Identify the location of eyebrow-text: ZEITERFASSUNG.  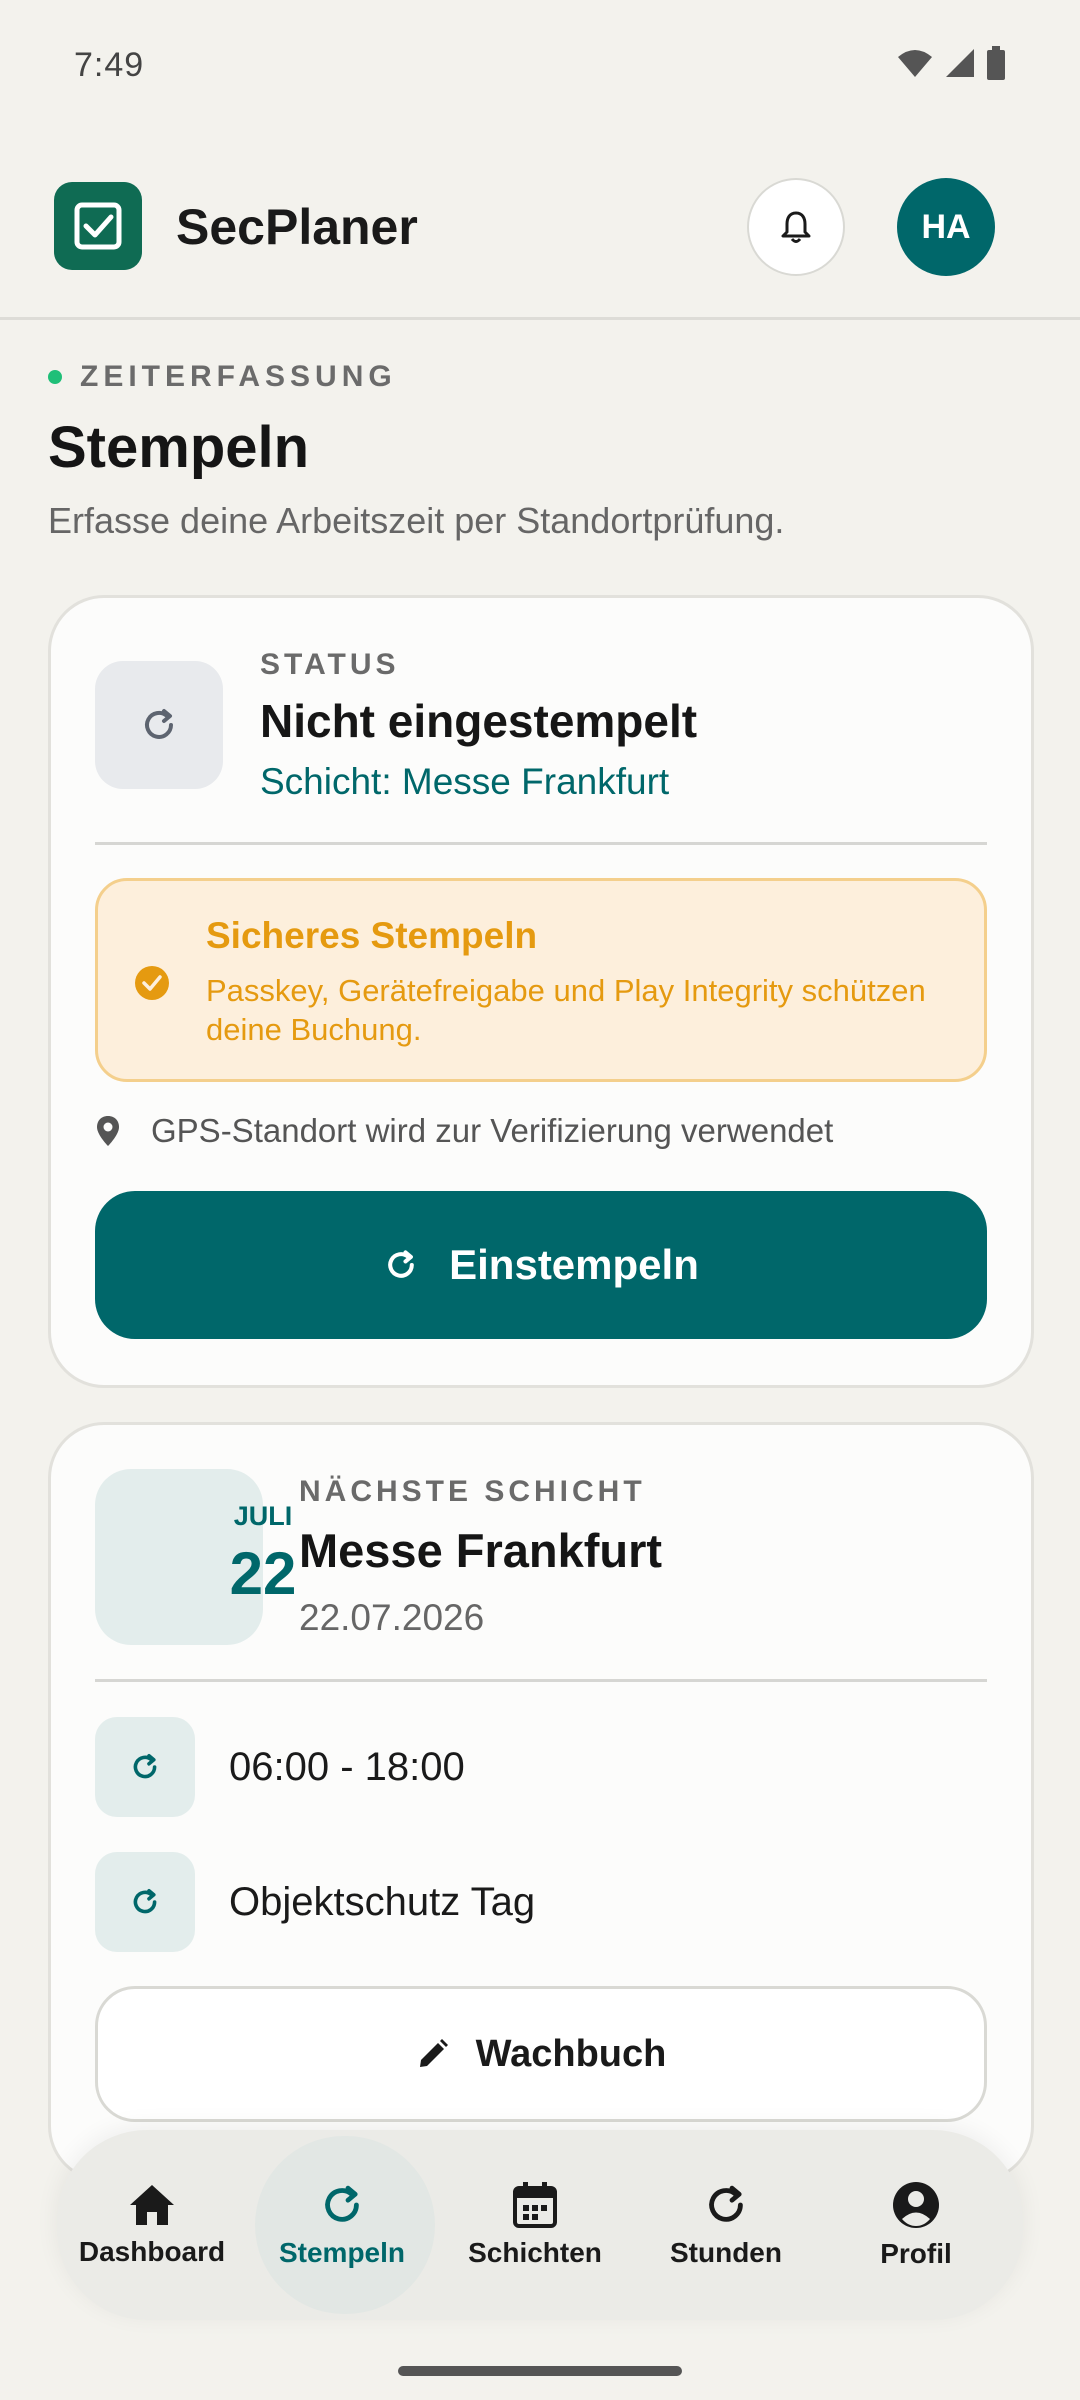
(238, 376).